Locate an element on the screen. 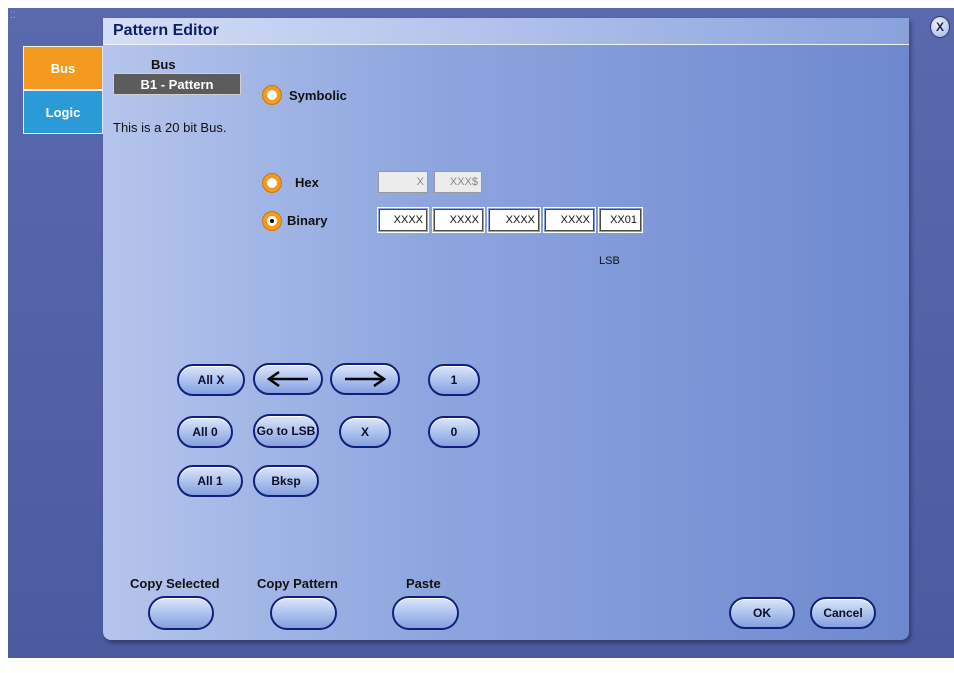  cancel-button: Cancel is located at coordinates (843, 613).